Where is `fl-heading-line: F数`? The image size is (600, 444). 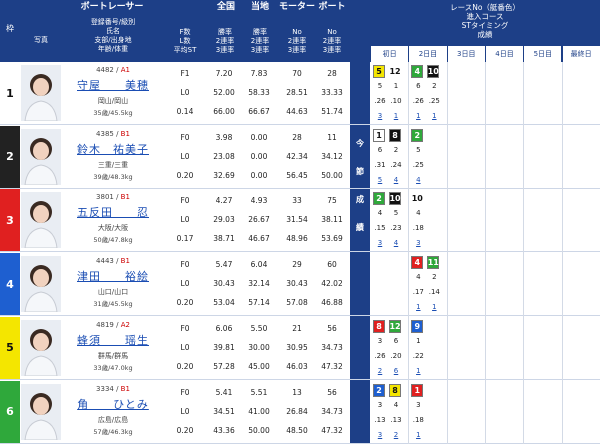 fl-heading-line: F数 is located at coordinates (185, 32).